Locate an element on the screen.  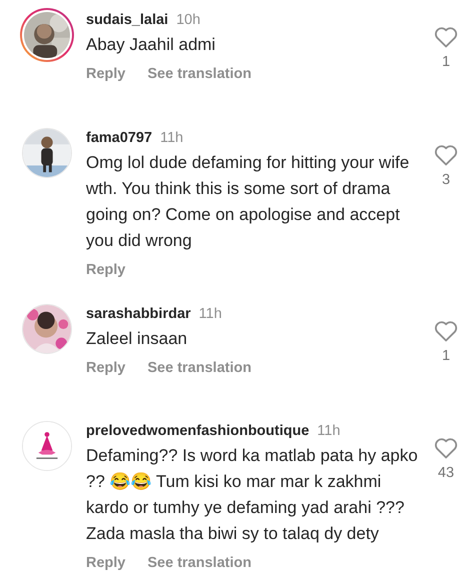
comment-text: Omg lol dude defaming for hitting your wife wth. You think this is some sort of drama going on? Come on apologise and accept you did wrong is located at coordinates (248, 202).